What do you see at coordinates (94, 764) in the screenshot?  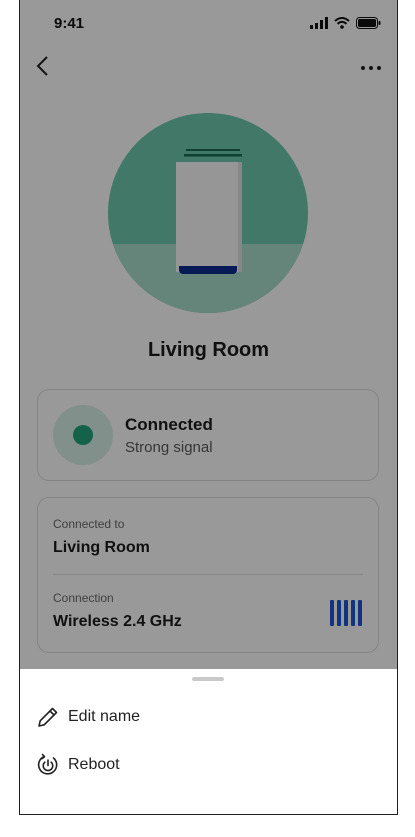 I see `reboot-label: Reboot` at bounding box center [94, 764].